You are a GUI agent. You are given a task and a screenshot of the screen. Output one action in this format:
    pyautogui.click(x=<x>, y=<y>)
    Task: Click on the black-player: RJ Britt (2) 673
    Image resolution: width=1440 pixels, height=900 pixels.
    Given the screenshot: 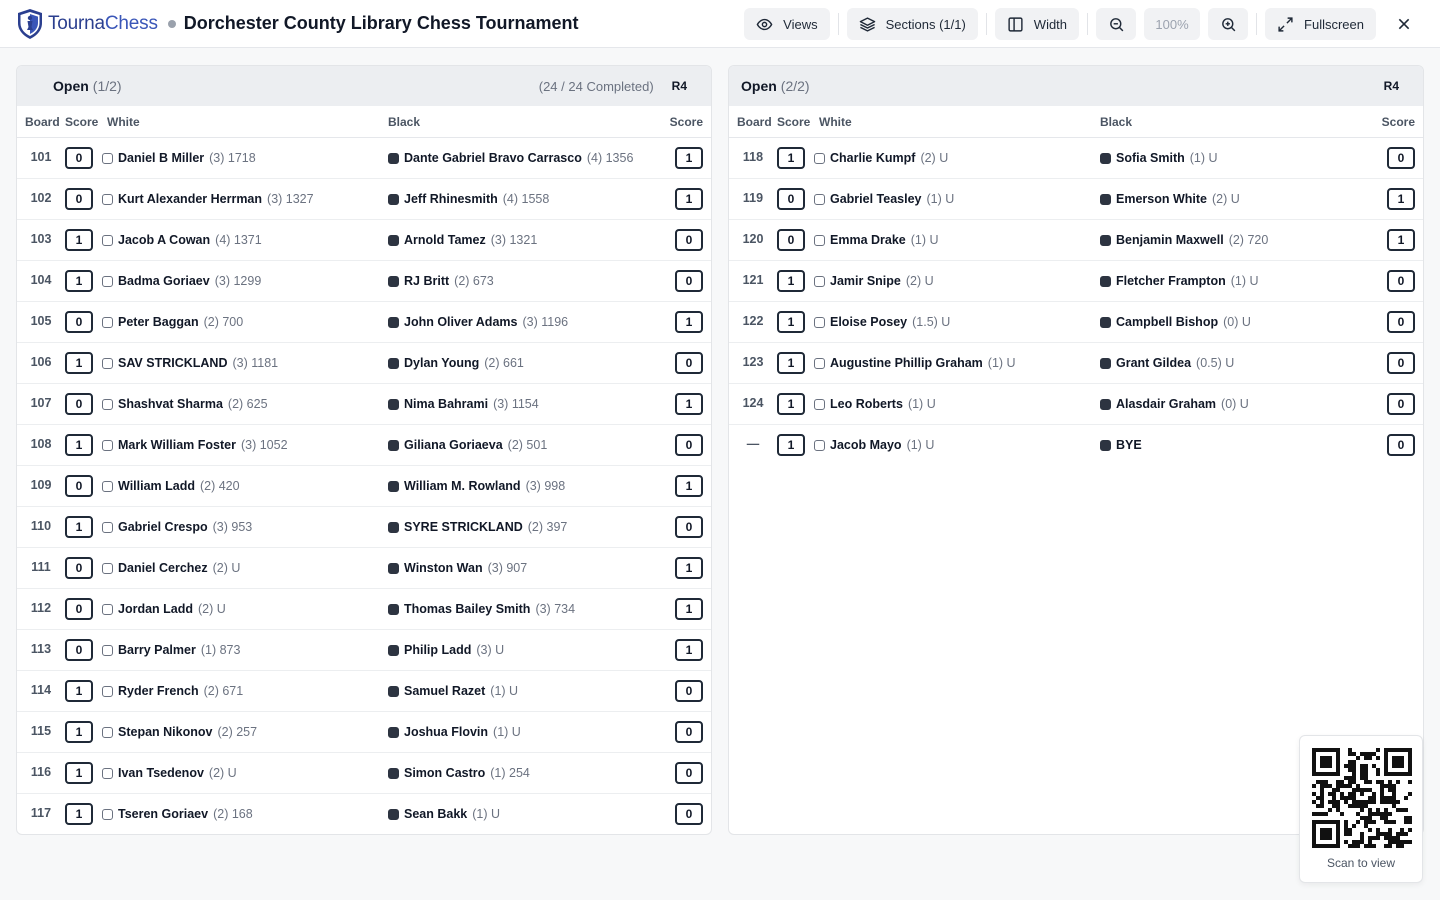 What is the action you would take?
    pyautogui.click(x=441, y=281)
    